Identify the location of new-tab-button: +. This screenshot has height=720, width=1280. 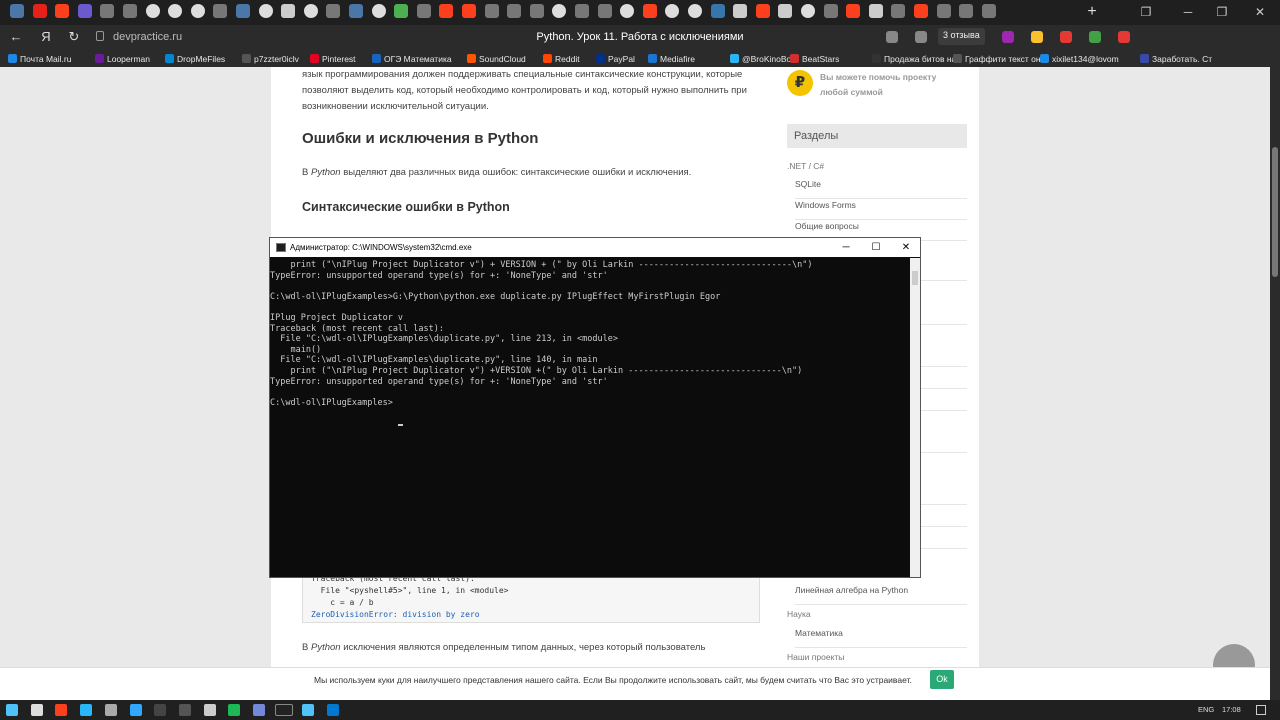
(1092, 12).